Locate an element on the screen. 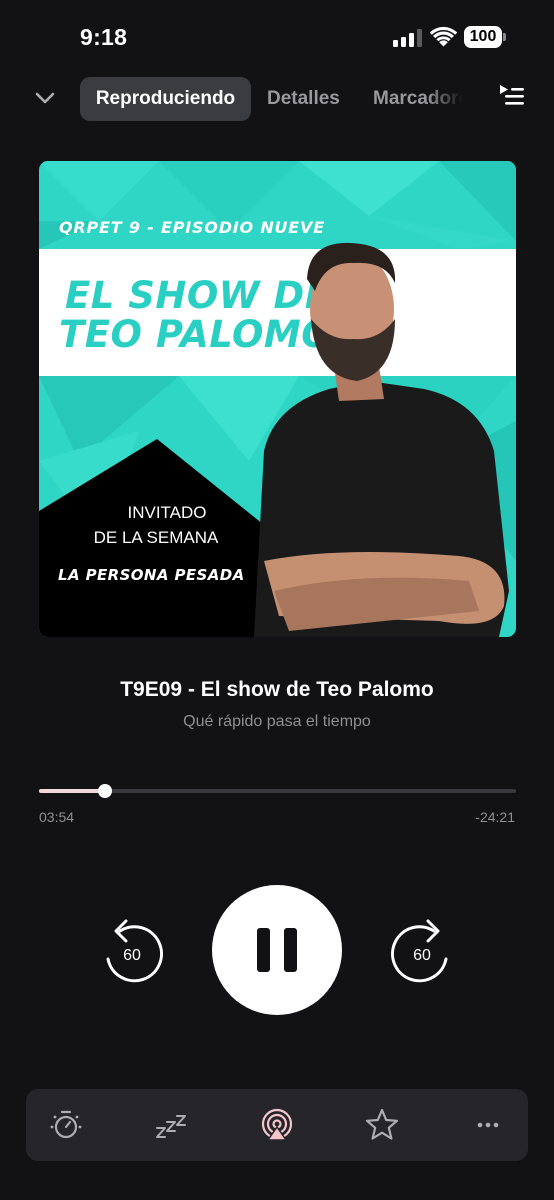  progress-thumb is located at coordinates (104, 791).